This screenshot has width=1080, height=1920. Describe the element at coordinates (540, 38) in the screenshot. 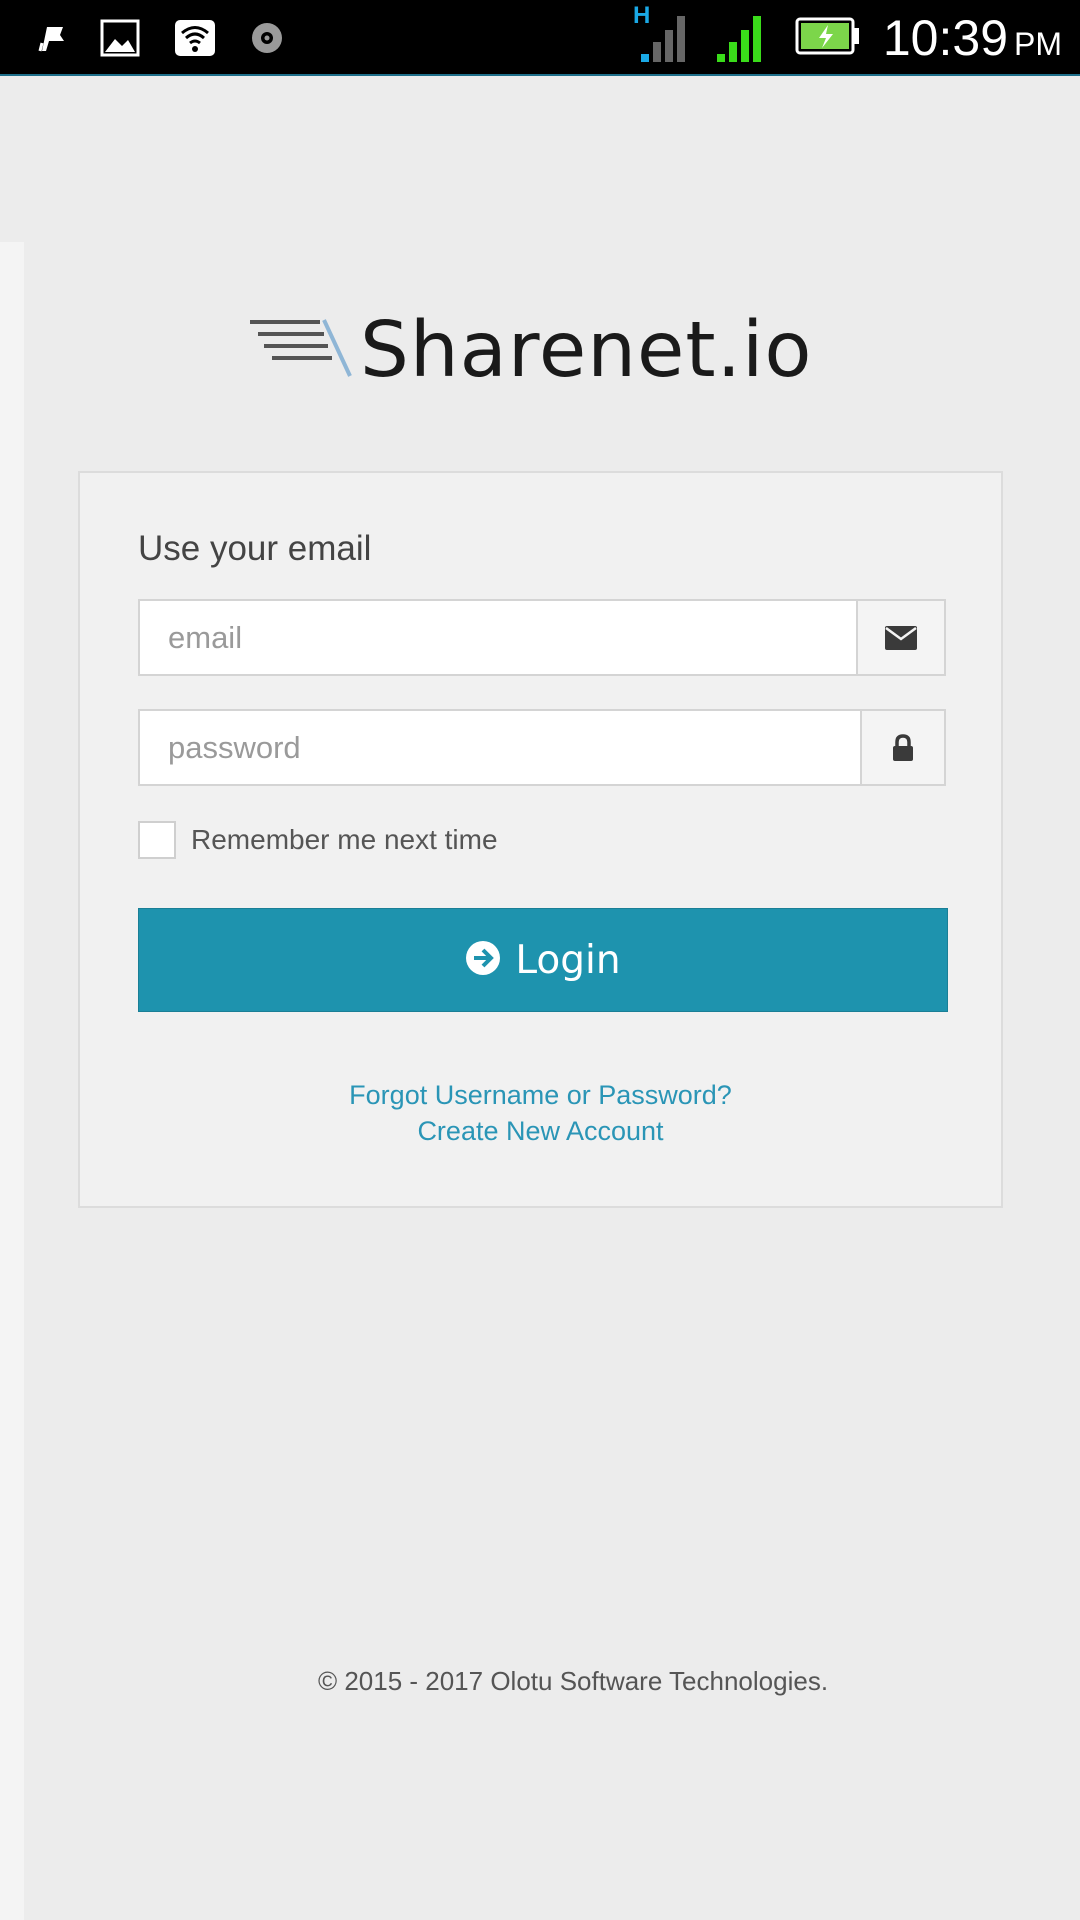

I see `status-bar: H 10:39 PM` at that location.